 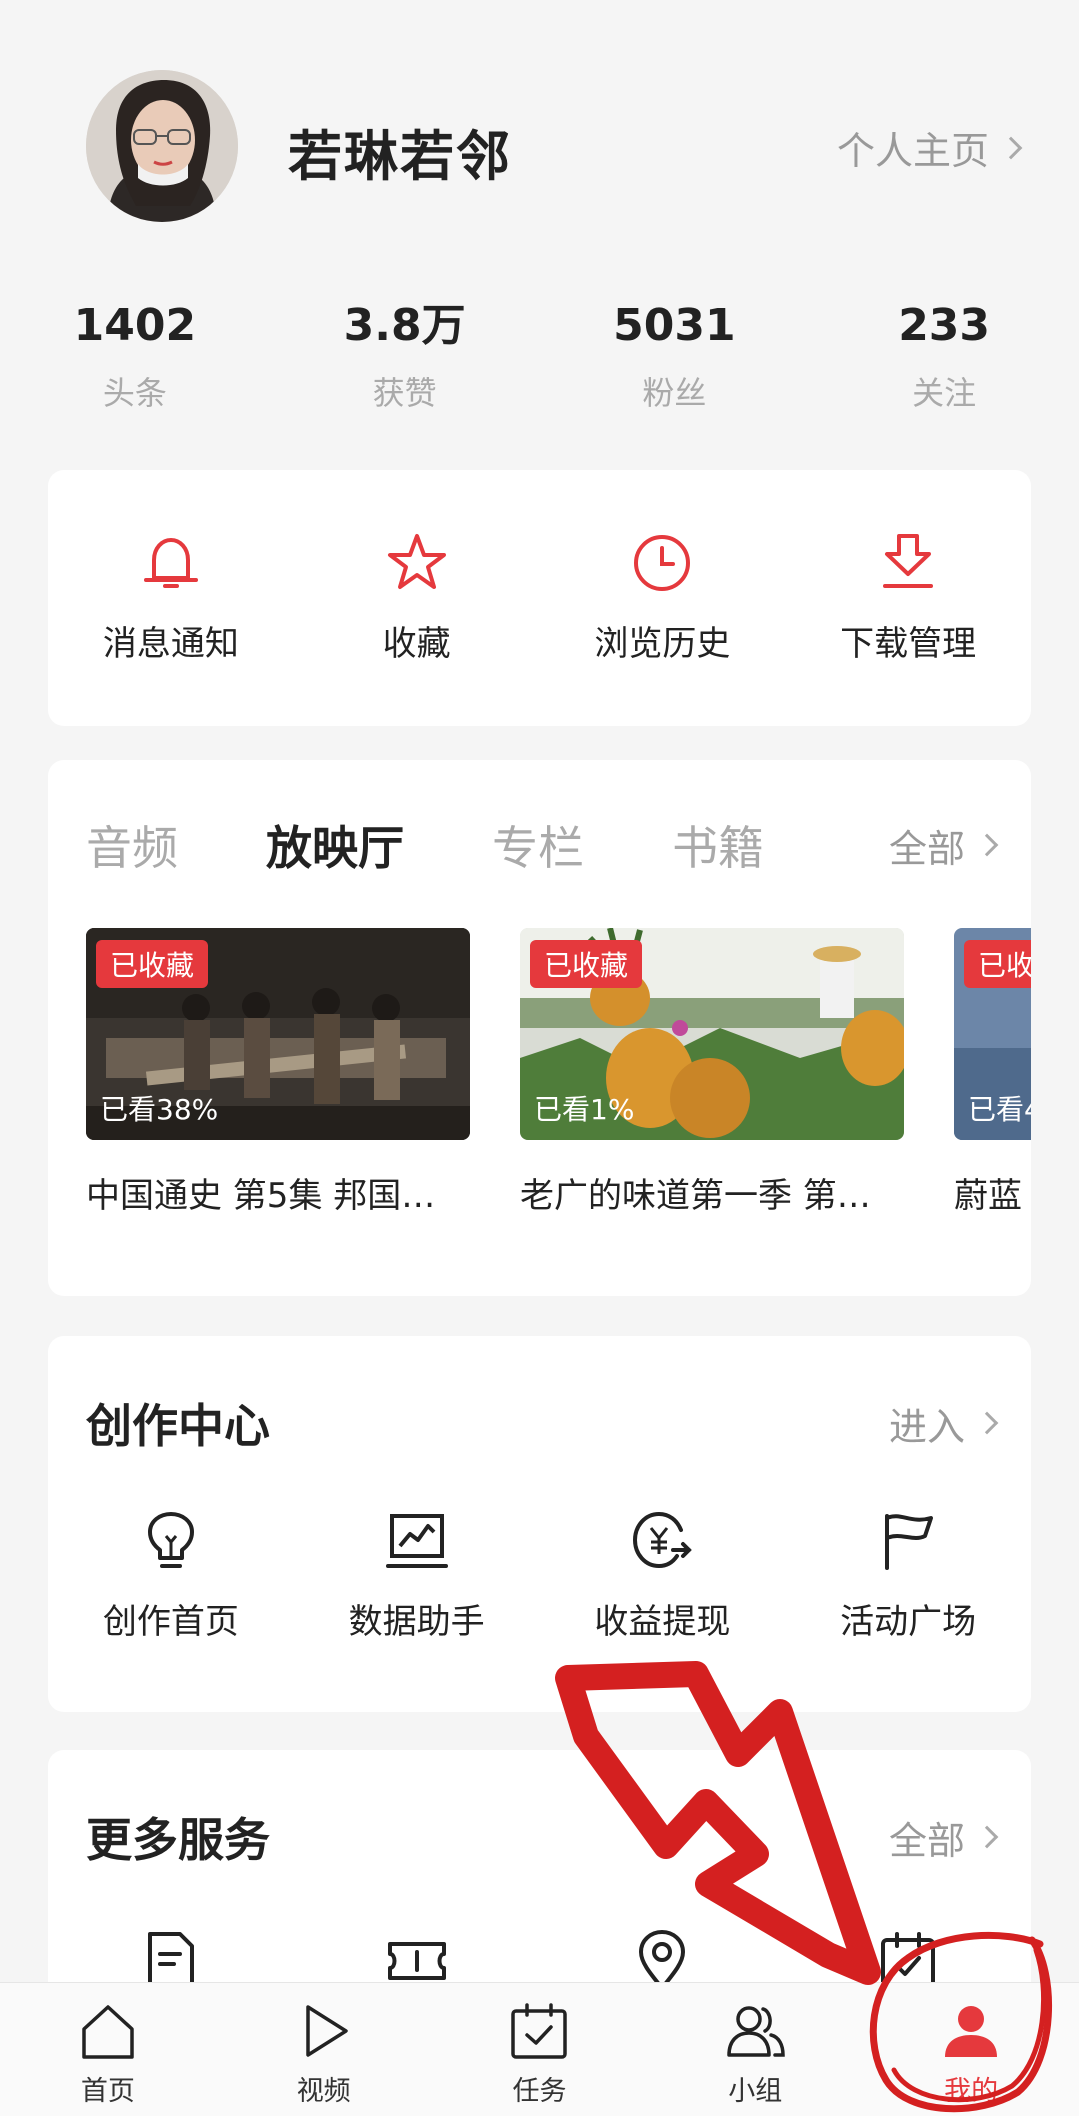 I want to click on person-icon, so click(x=971, y=2031).